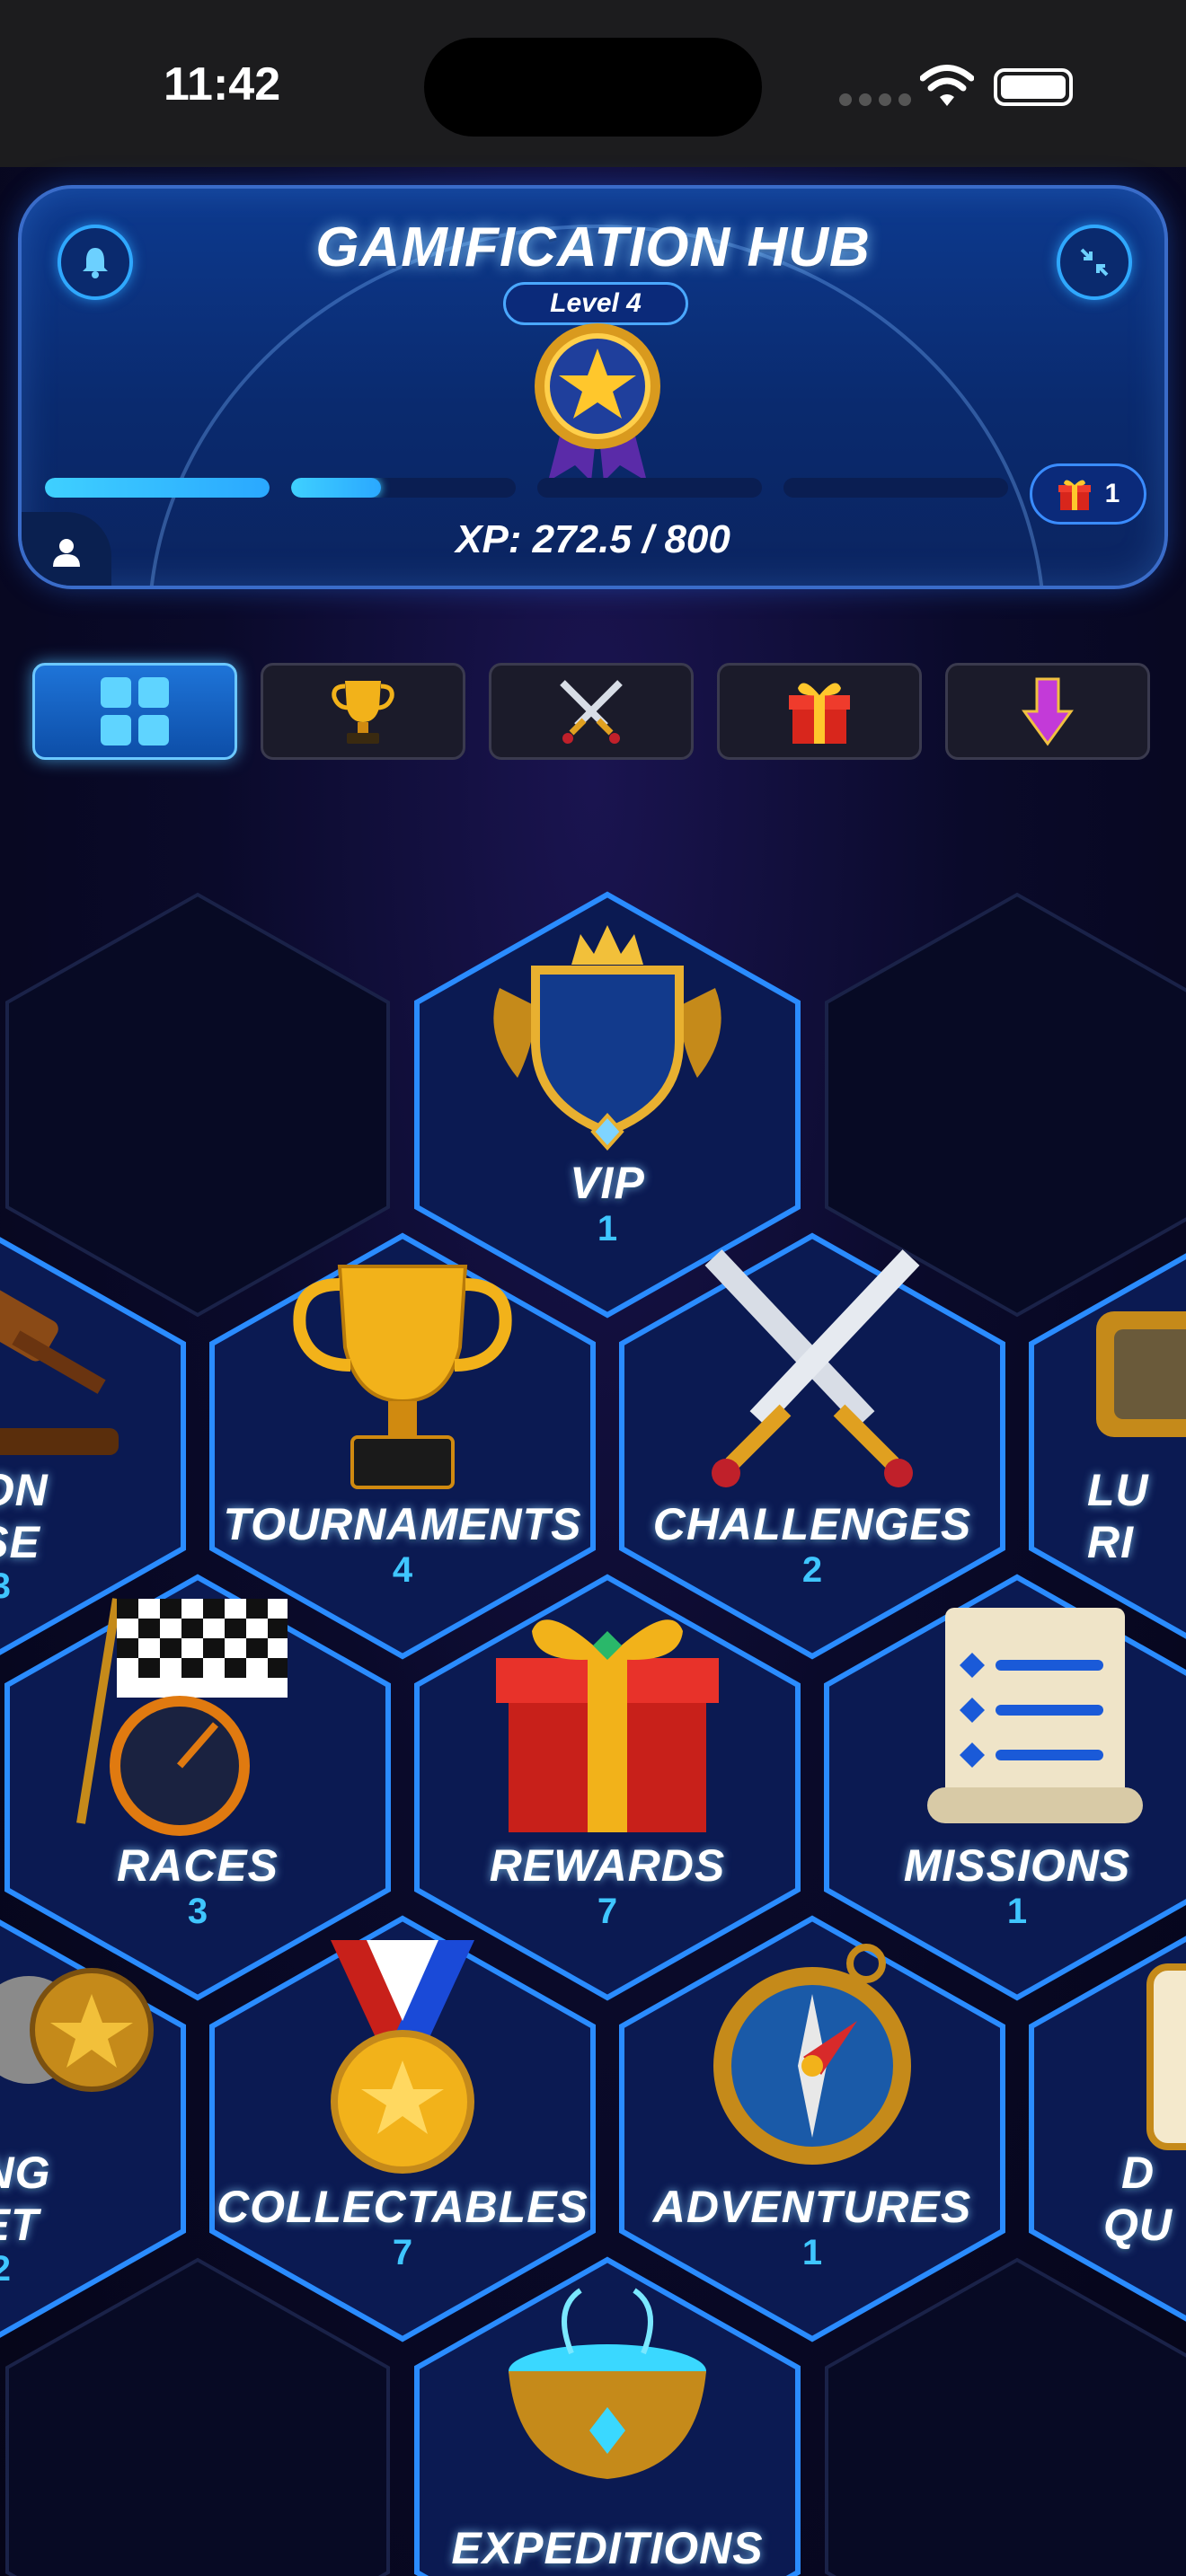  I want to click on magic-cauldron-icon, so click(607, 2383).